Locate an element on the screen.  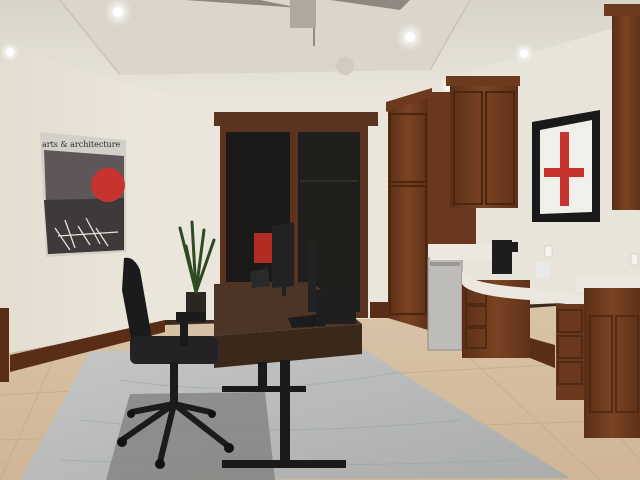
upper-cabinet is located at coordinates (483, 142).